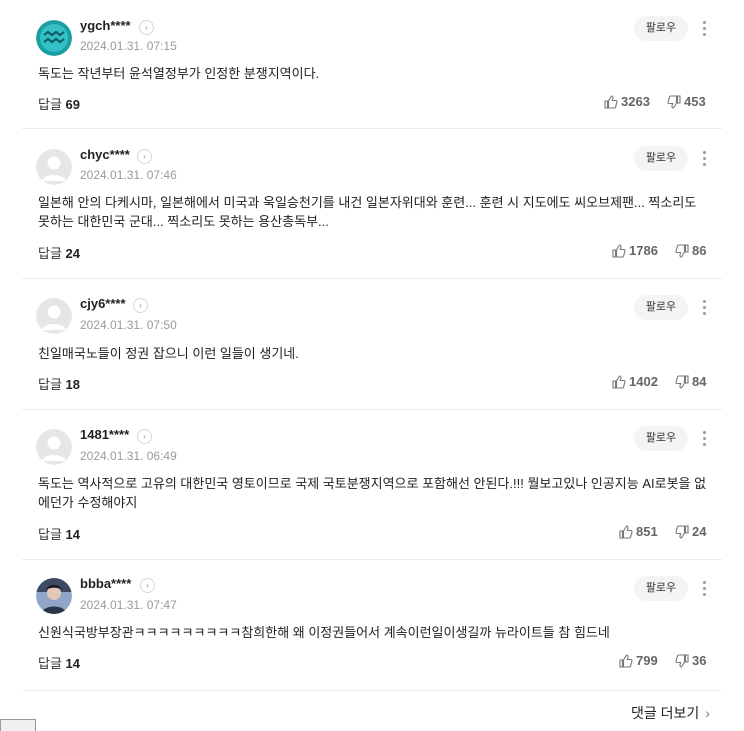 The height and width of the screenshot is (731, 744). What do you see at coordinates (73, 384) in the screenshot?
I see `reply-count: 18` at bounding box center [73, 384].